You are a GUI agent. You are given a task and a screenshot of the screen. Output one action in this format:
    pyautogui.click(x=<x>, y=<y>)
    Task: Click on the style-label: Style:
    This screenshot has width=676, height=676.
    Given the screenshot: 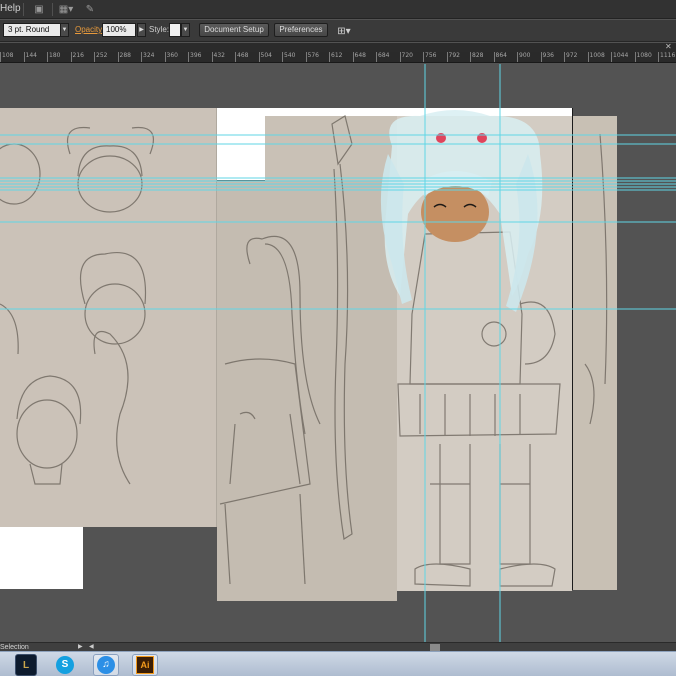 What is the action you would take?
    pyautogui.click(x=159, y=29)
    